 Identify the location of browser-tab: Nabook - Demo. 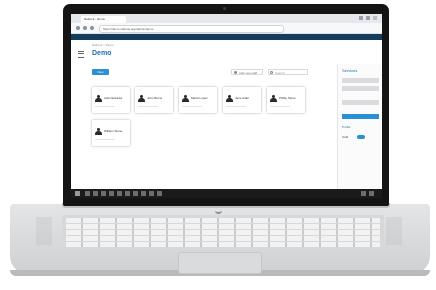
(103, 19).